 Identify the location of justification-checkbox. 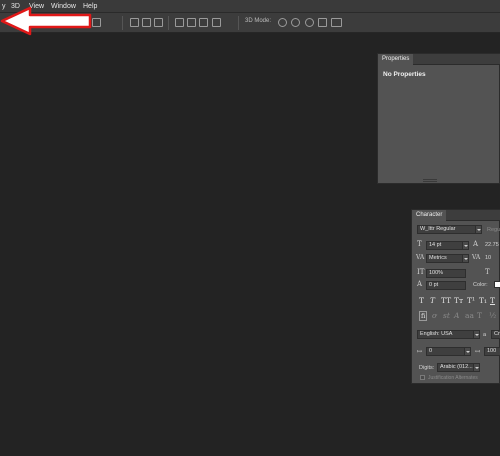
(422, 377).